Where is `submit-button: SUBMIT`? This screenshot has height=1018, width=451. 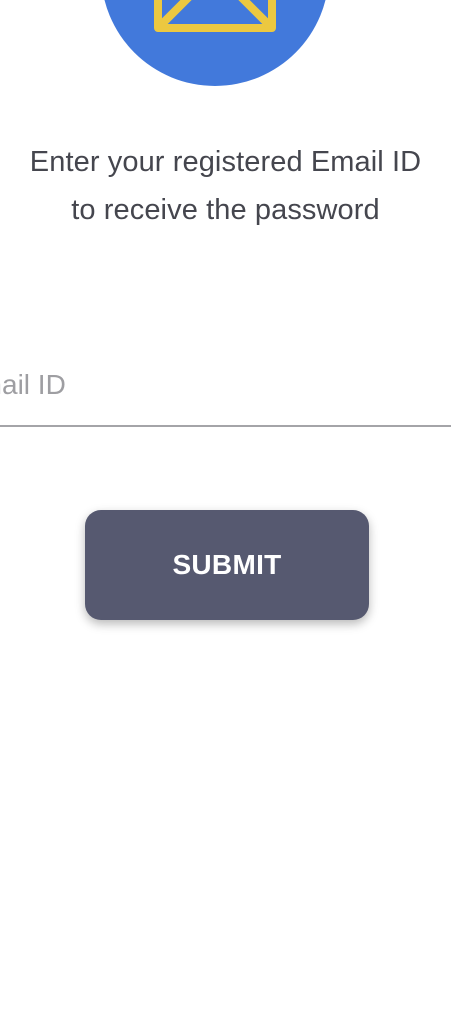
submit-button: SUBMIT is located at coordinates (227, 565).